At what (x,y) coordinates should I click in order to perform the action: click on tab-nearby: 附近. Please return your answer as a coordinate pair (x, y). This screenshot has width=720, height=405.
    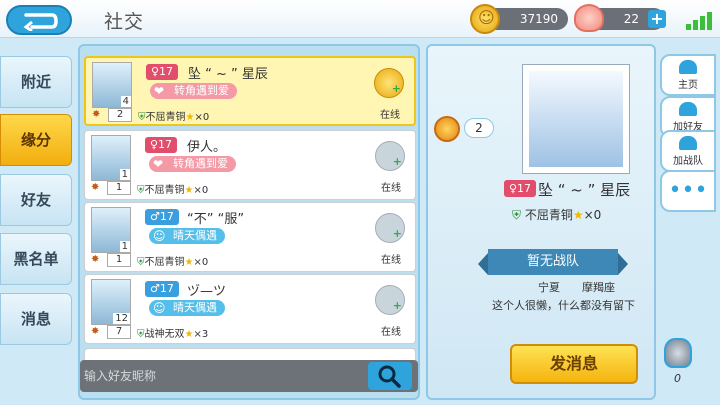
    Looking at the image, I should click on (36, 82).